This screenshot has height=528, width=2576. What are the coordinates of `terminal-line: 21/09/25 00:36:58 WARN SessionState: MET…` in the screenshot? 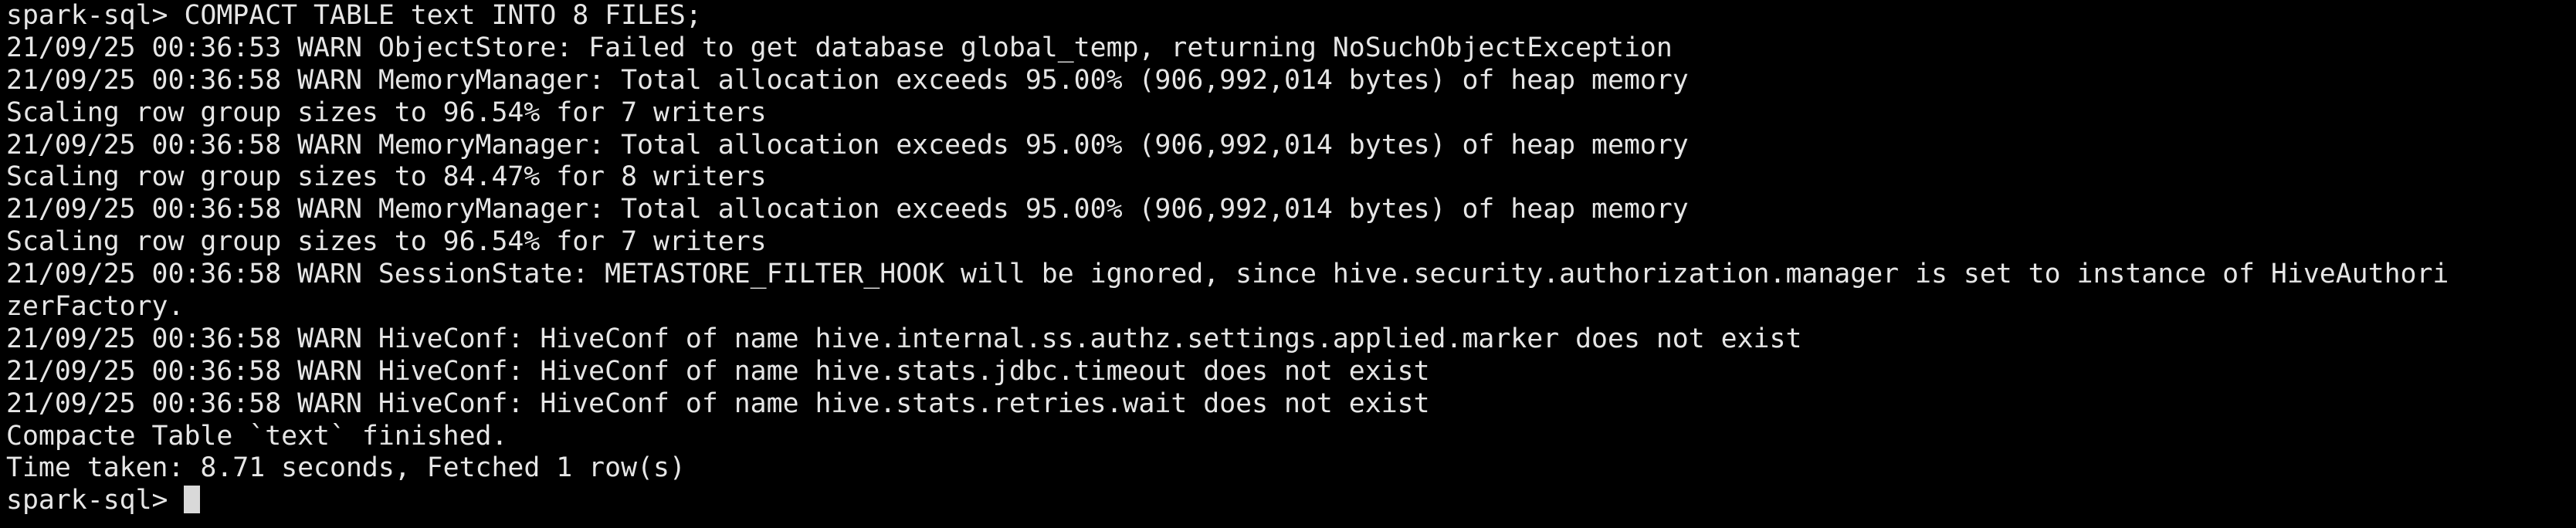 It's located at (1227, 274).